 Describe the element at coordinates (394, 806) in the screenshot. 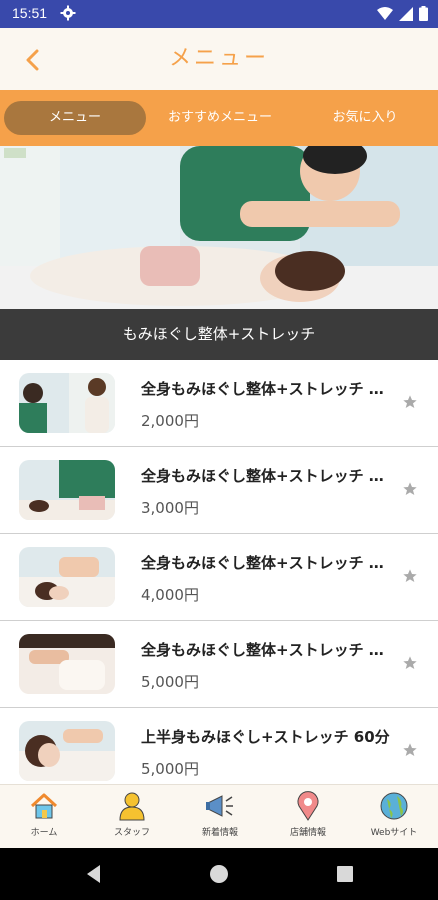

I see `globe-icon` at that location.